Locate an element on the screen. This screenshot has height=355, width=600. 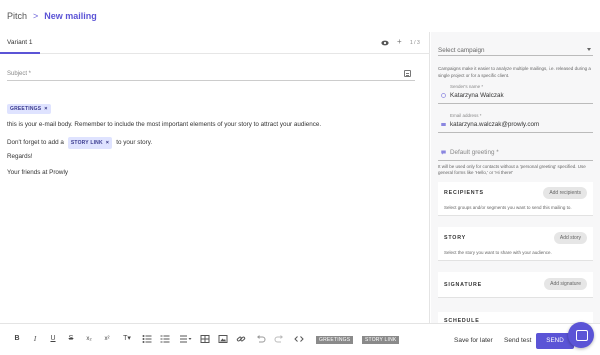
bullet-list-icon is located at coordinates (147, 339).